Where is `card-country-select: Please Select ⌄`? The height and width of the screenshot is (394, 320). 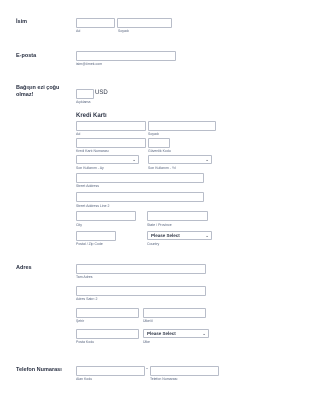
card-country-select: Please Select ⌄ is located at coordinates (179, 235).